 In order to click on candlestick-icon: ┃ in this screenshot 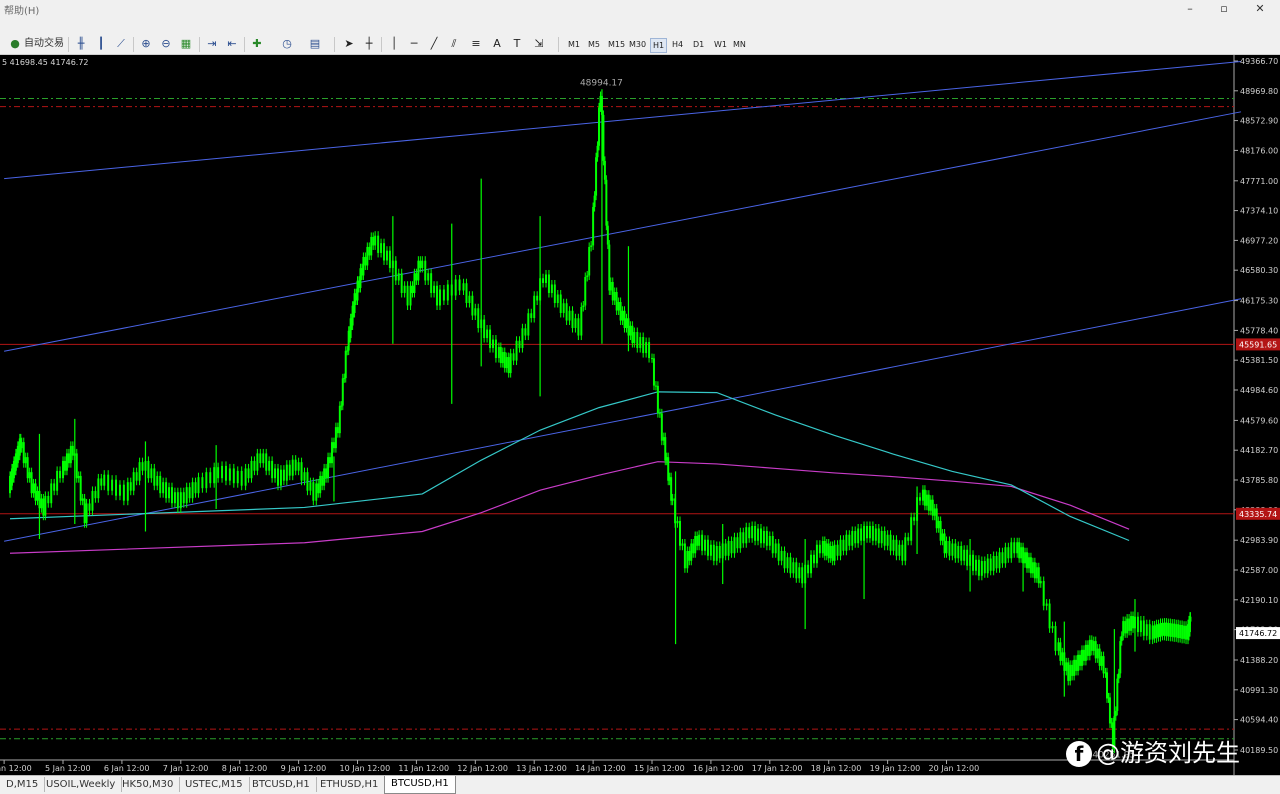, I will do `click(101, 44)`.